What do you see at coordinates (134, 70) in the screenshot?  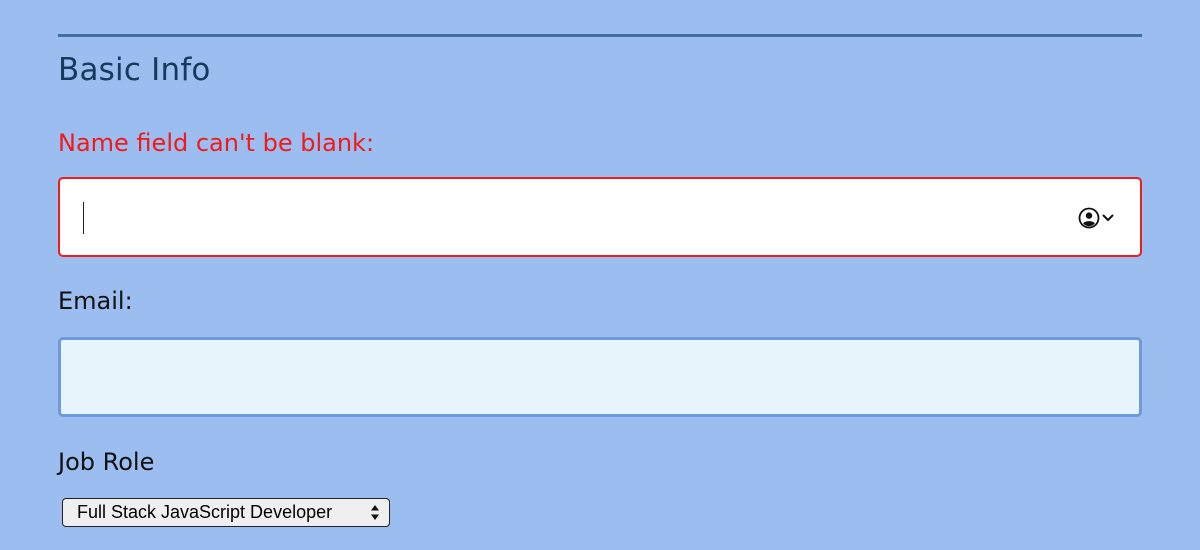 I see `section-legend: Basic Info` at bounding box center [134, 70].